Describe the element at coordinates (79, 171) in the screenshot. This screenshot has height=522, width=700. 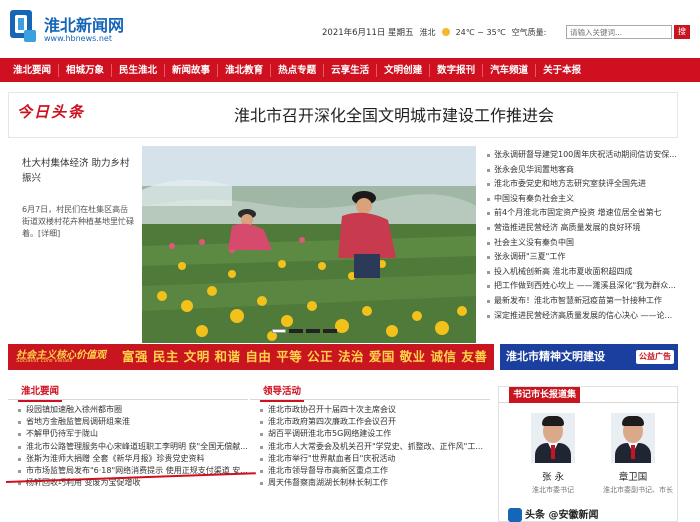
I see `feature-title: 杜大村集体经济 助力乡村振兴` at that location.